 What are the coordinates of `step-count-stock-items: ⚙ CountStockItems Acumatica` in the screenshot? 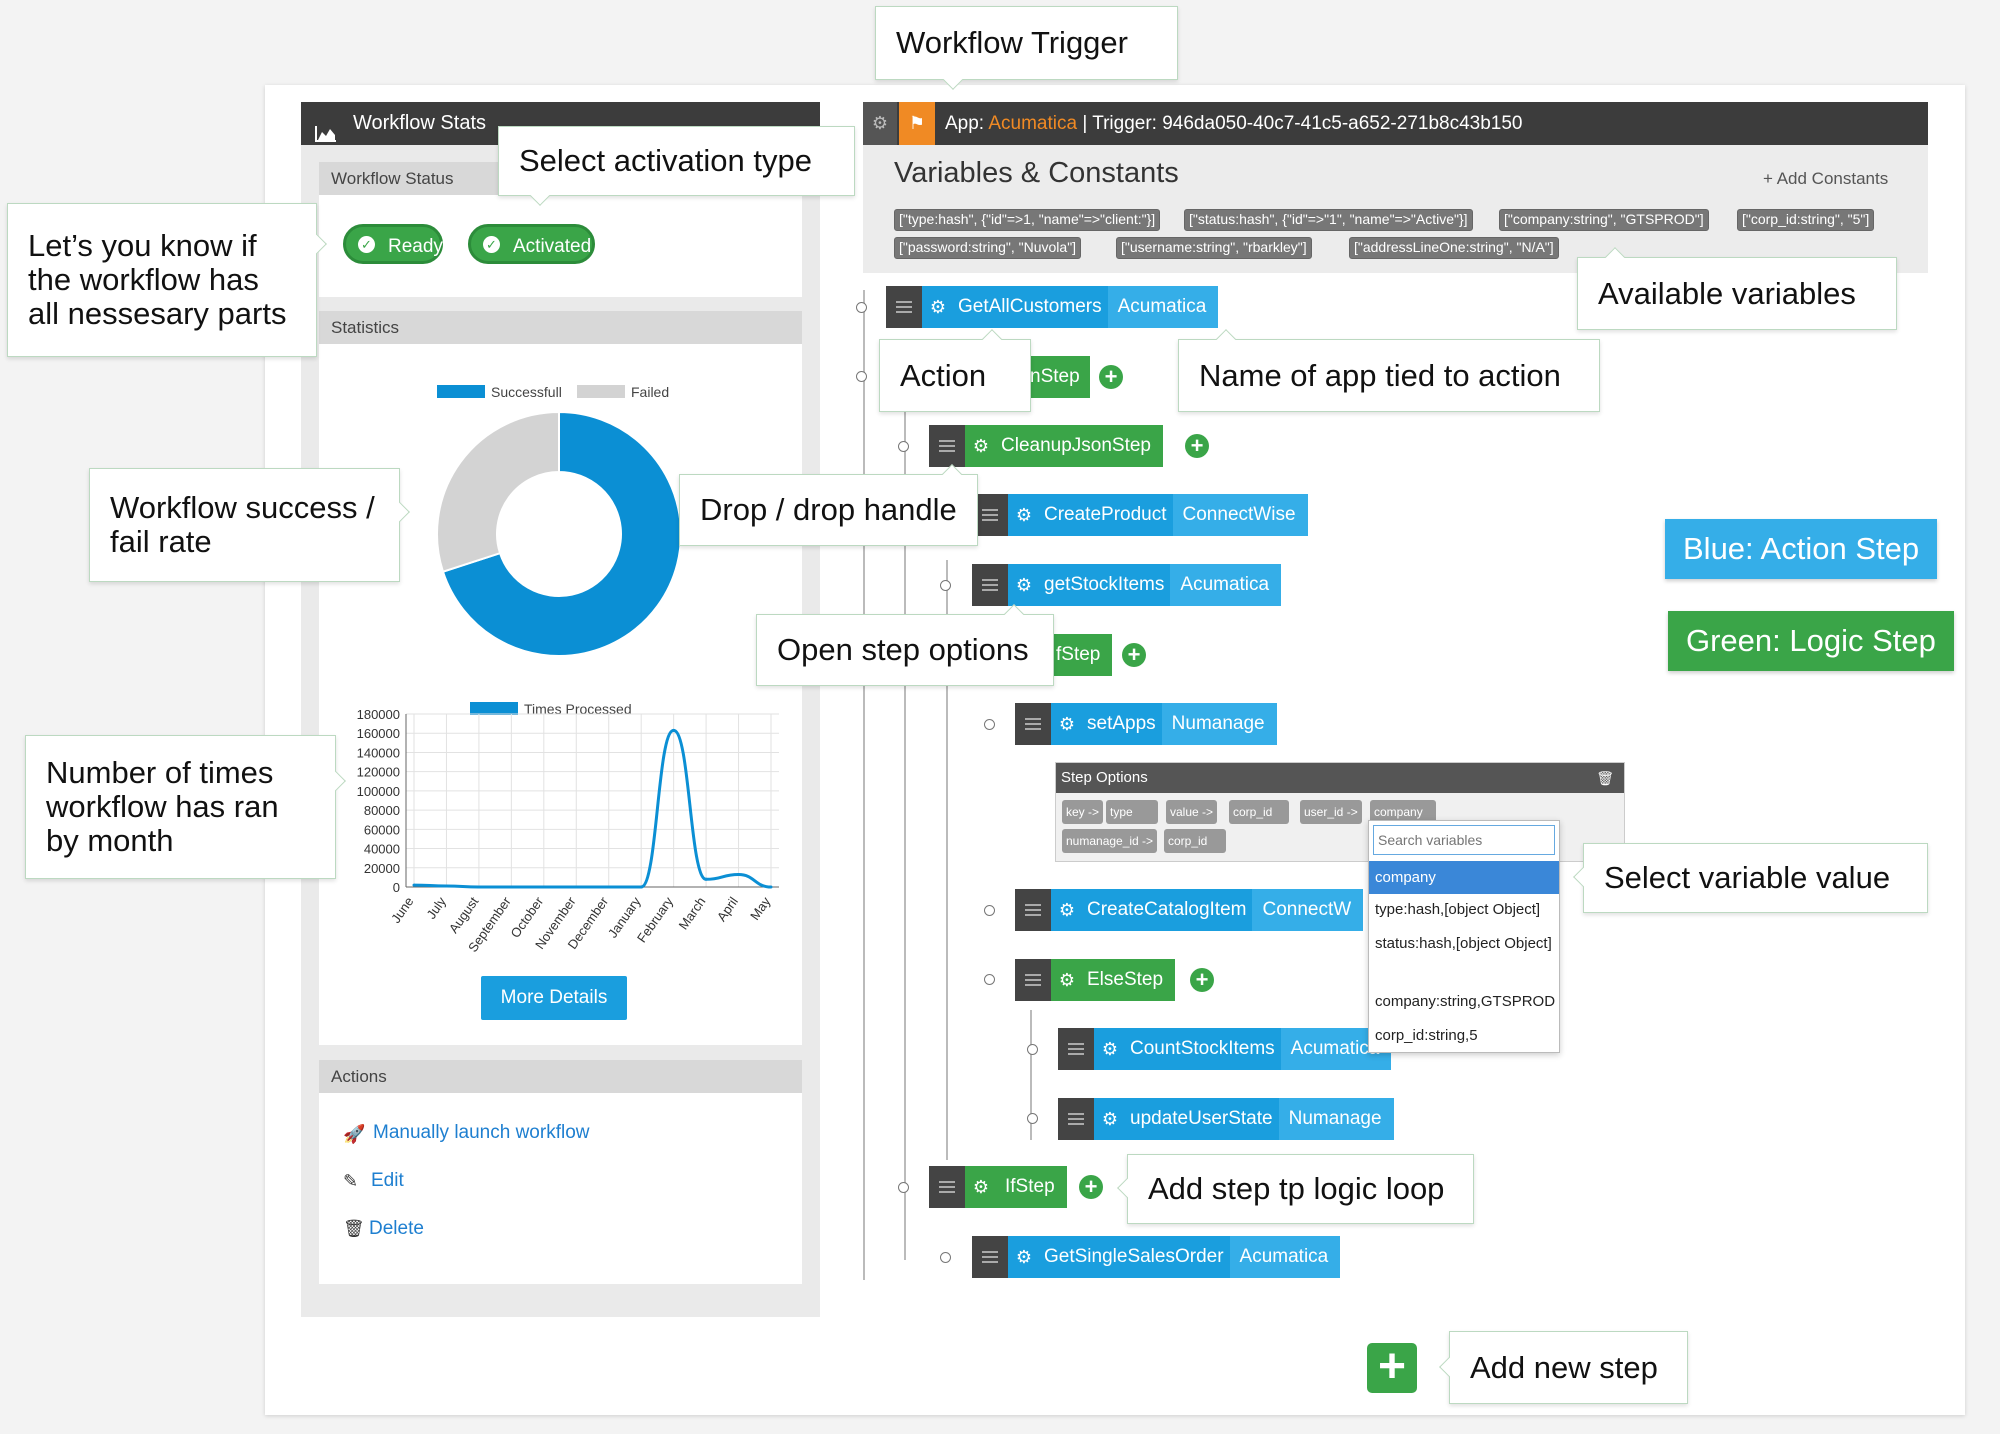 It's located at (1225, 1049).